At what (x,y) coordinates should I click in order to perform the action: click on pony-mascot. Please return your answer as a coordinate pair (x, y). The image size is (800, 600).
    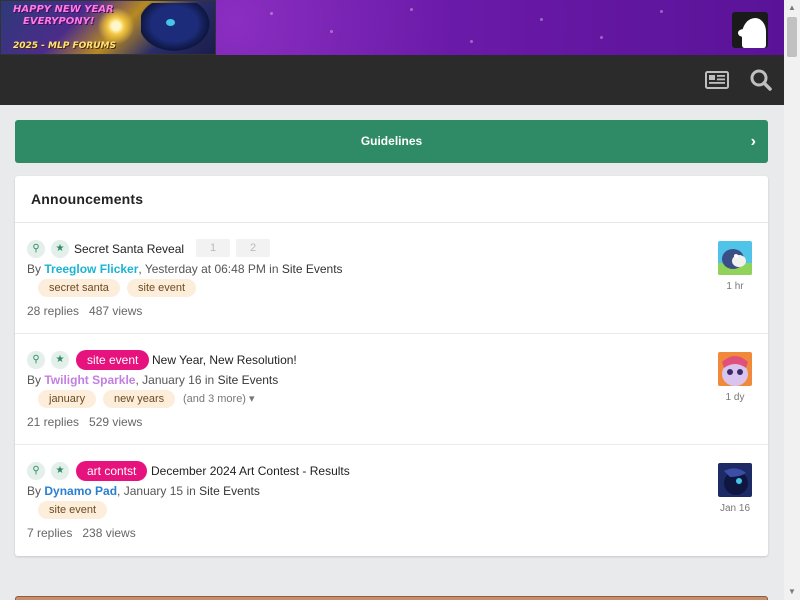
    Looking at the image, I should click on (178, 28).